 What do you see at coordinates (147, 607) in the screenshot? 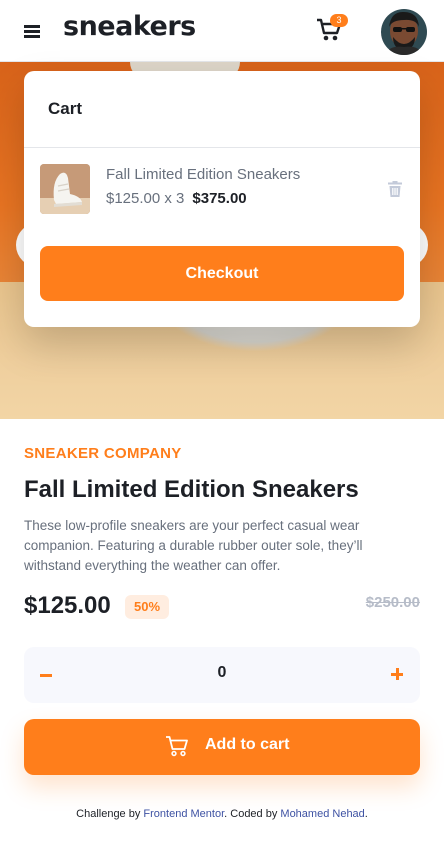
I see `discount-badge: 50%` at bounding box center [147, 607].